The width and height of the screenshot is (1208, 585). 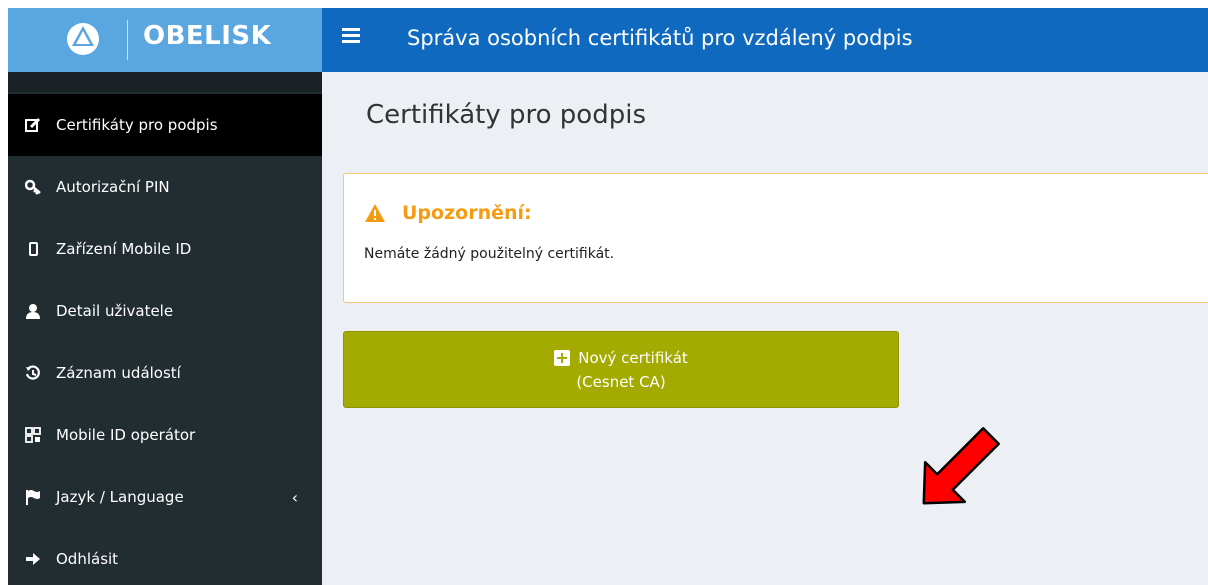 I want to click on alert-title: Upozornění:, so click(x=467, y=213).